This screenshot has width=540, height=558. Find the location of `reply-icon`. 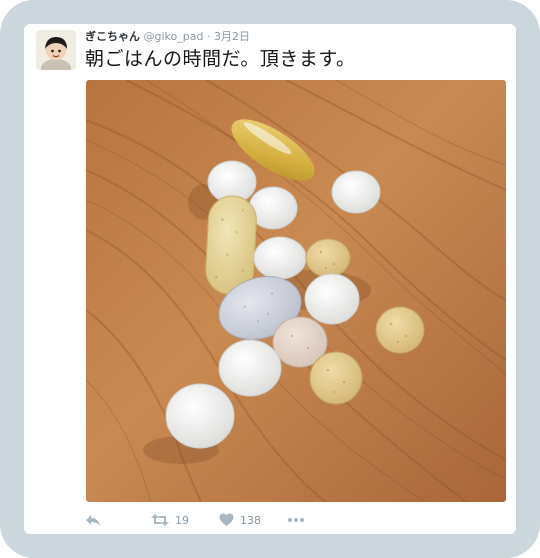

reply-icon is located at coordinates (93, 520).